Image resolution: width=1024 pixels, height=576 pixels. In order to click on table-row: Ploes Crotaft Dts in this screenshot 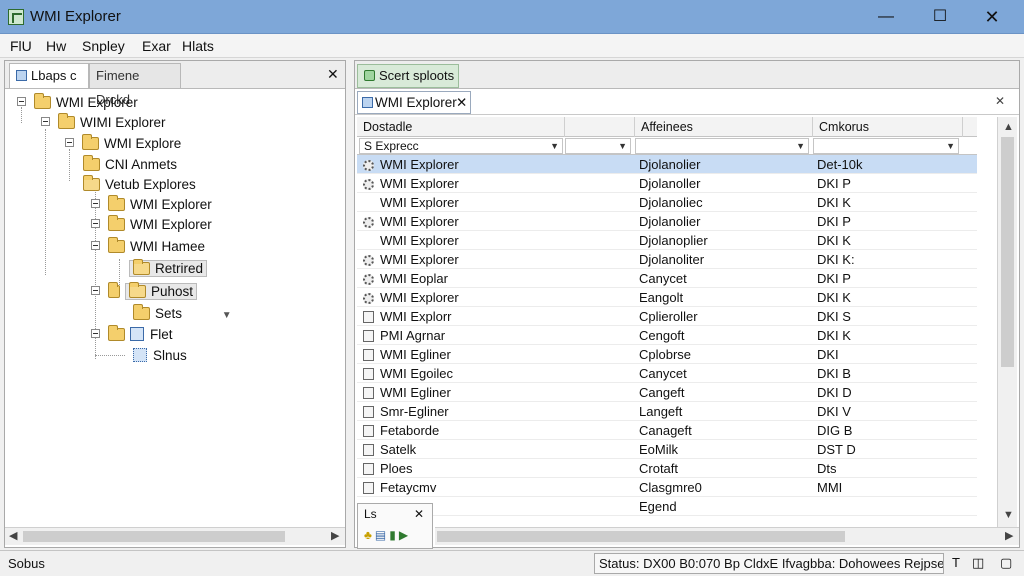, I will do `click(667, 468)`.